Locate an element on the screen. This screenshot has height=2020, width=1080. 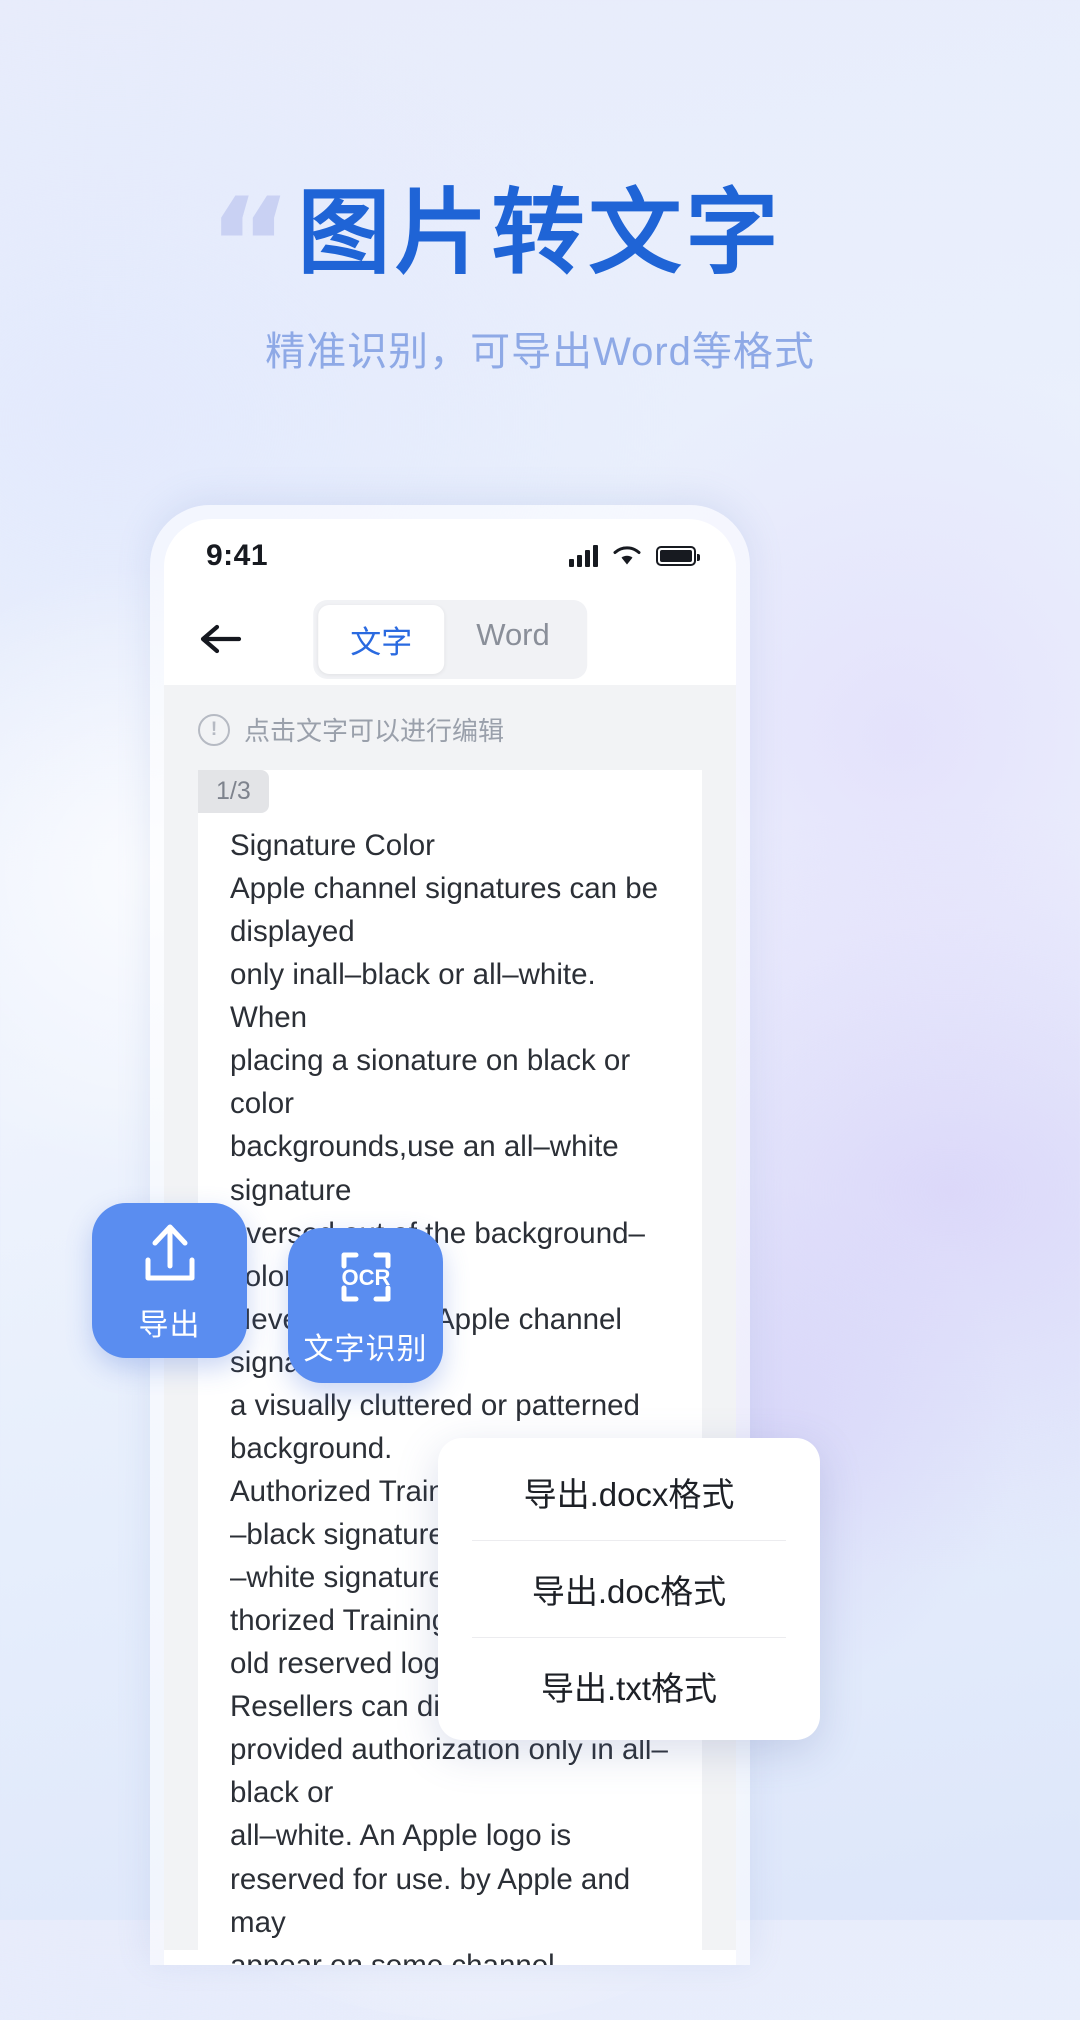
edit-hint-text: 点击文字可以进行编辑 is located at coordinates (374, 731).